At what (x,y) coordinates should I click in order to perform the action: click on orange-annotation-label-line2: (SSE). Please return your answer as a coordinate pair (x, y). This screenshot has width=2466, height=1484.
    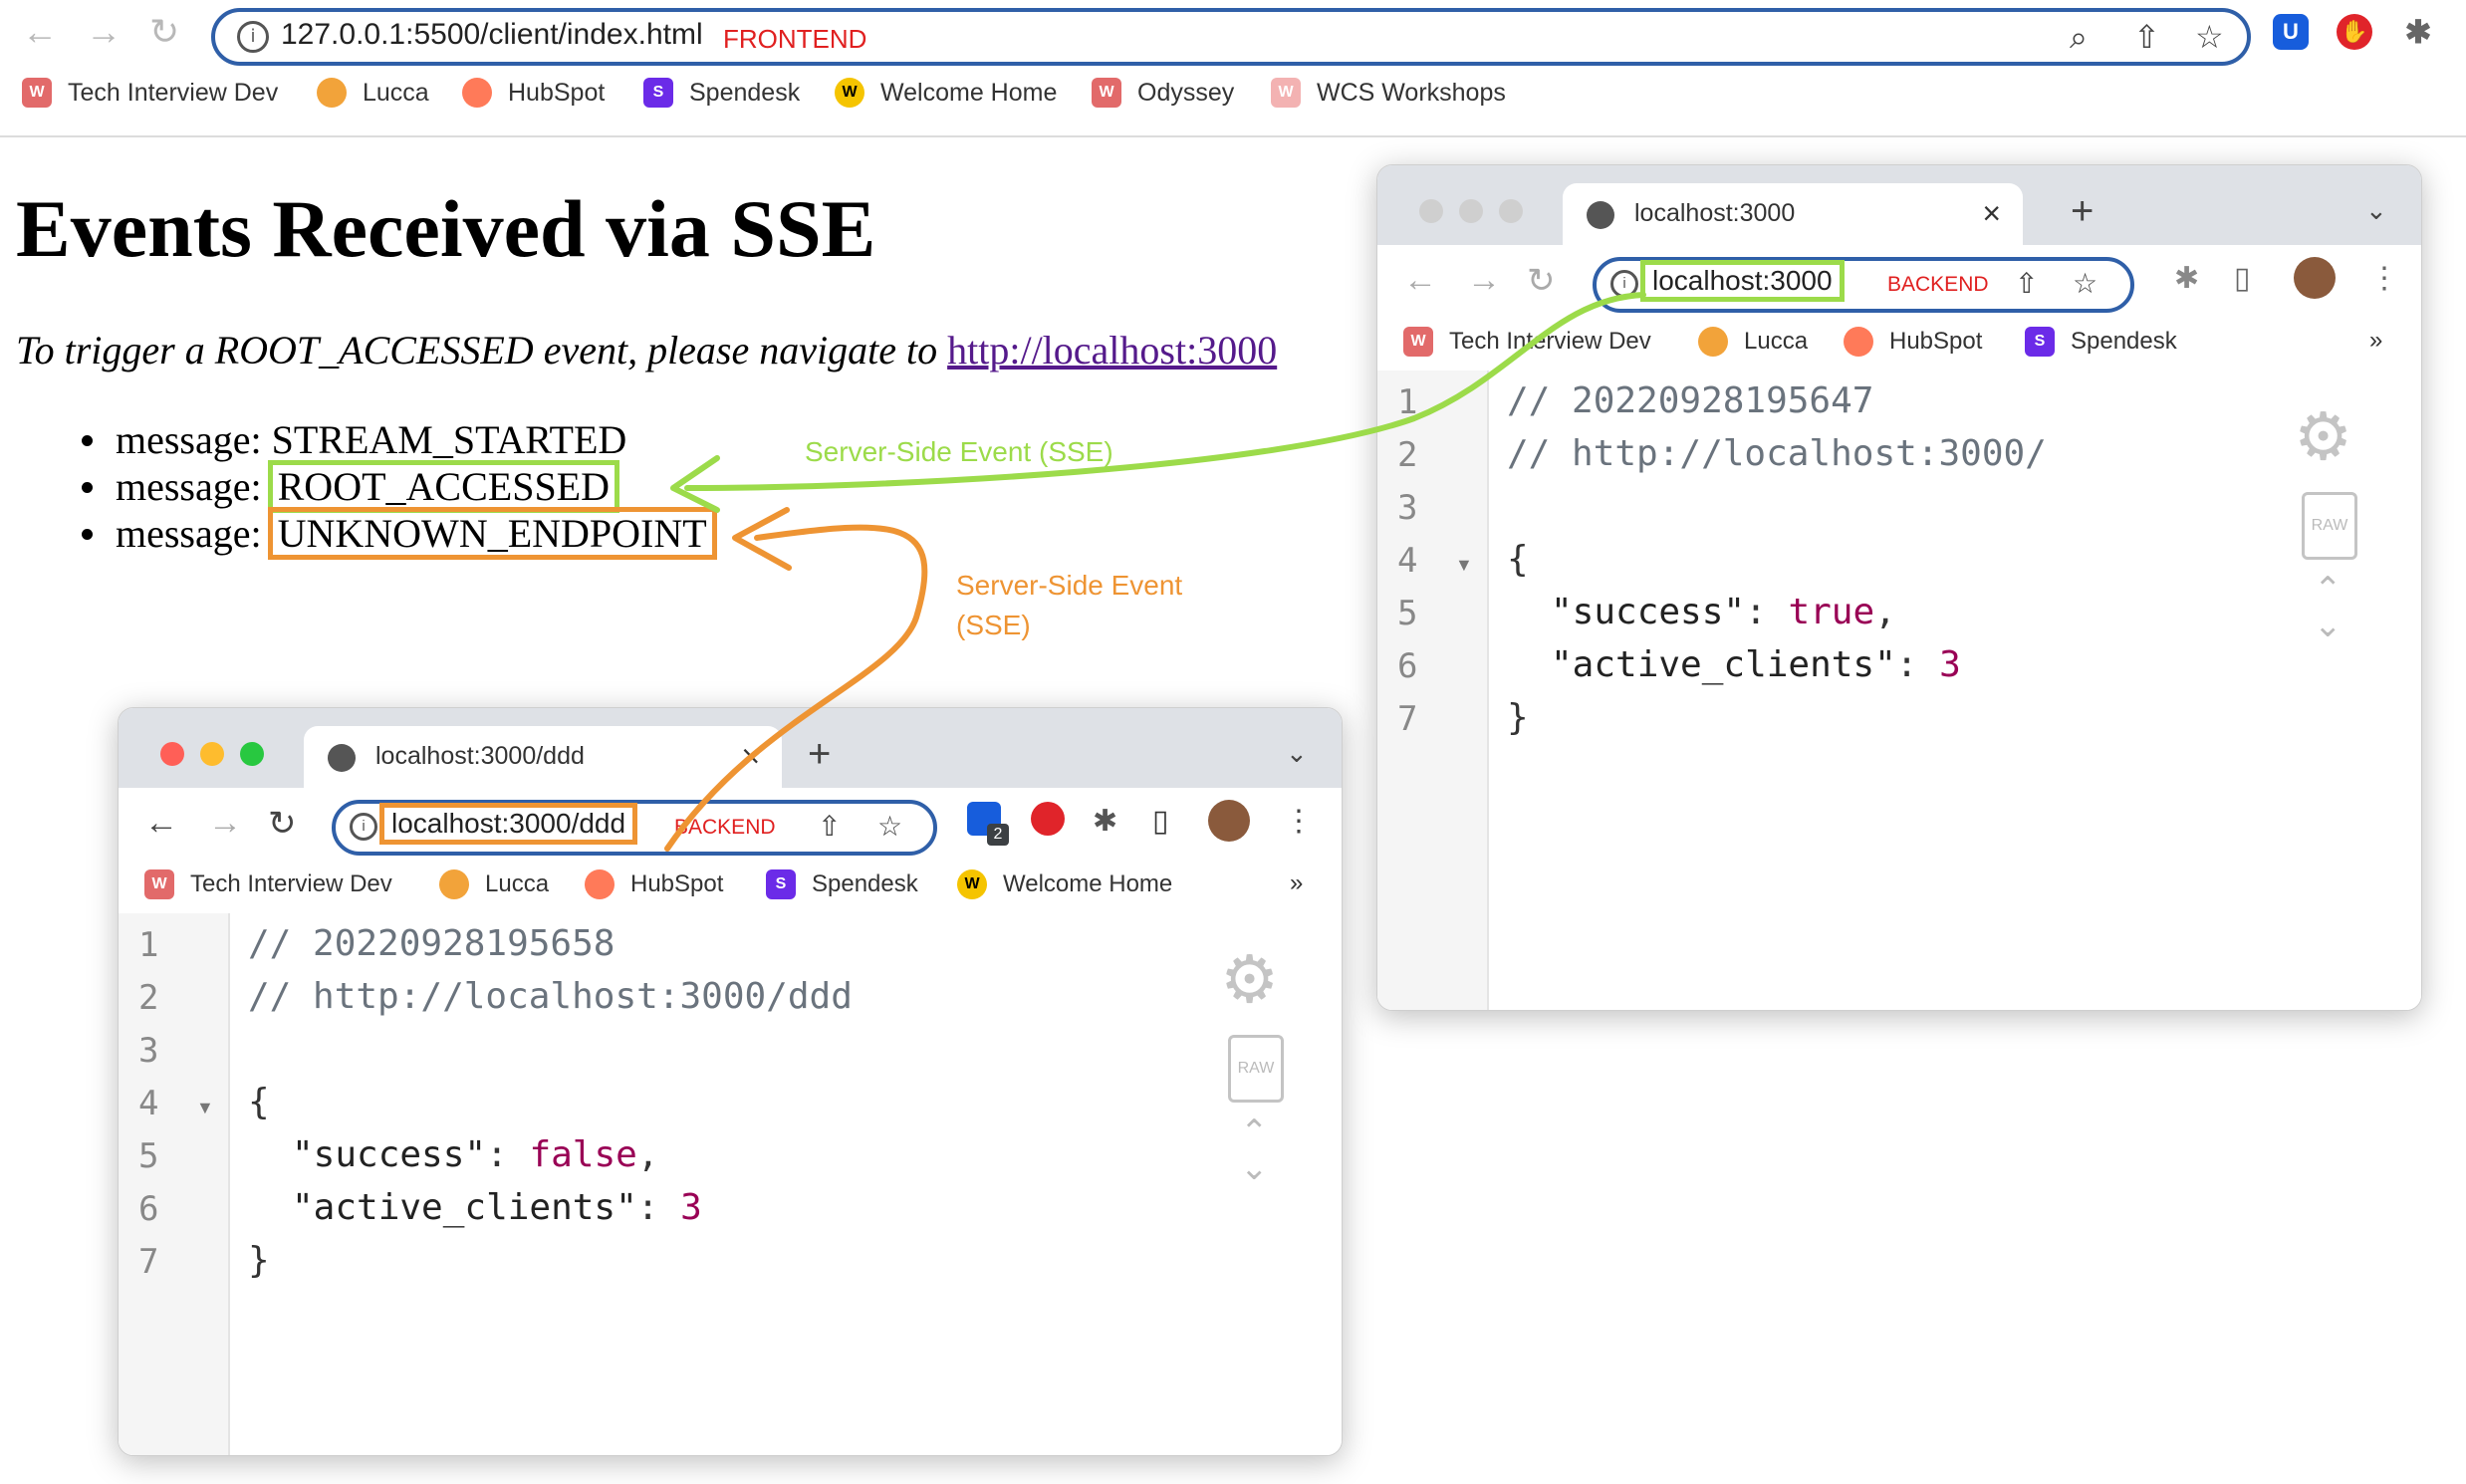
    Looking at the image, I should click on (993, 625).